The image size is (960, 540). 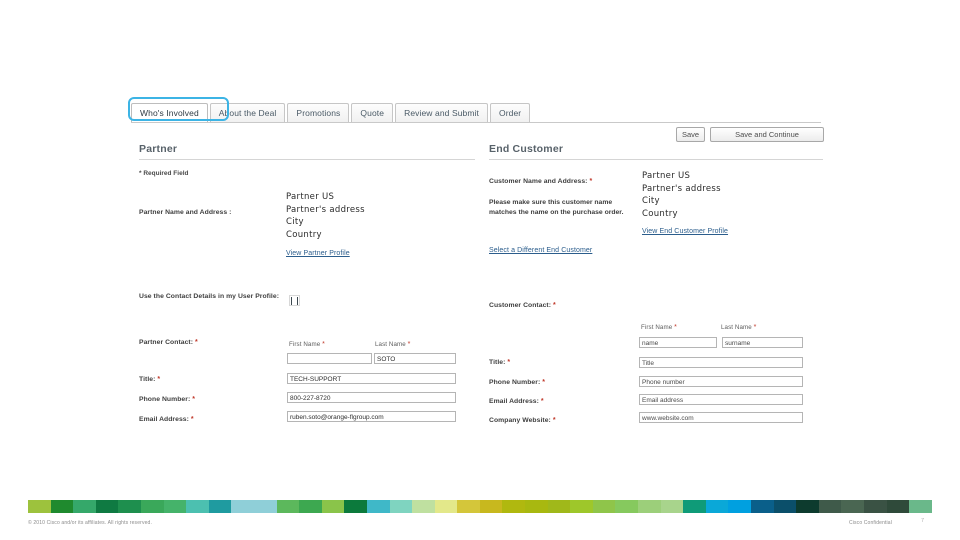 What do you see at coordinates (510, 112) in the screenshot?
I see `wizard-tab-order: Order` at bounding box center [510, 112].